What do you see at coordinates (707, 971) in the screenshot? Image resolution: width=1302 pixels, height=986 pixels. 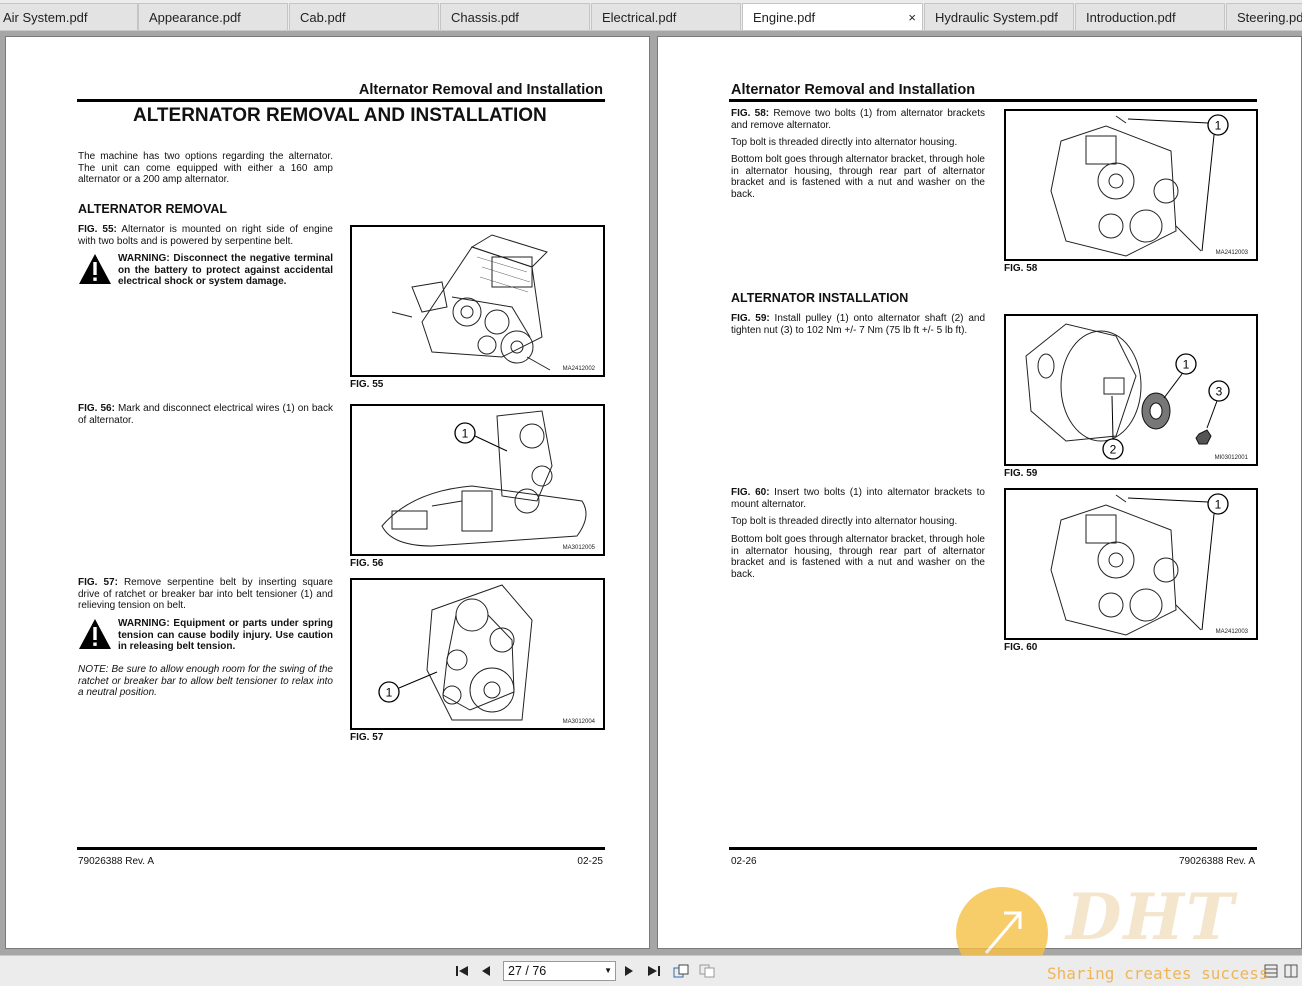 I see `next-view-icon` at bounding box center [707, 971].